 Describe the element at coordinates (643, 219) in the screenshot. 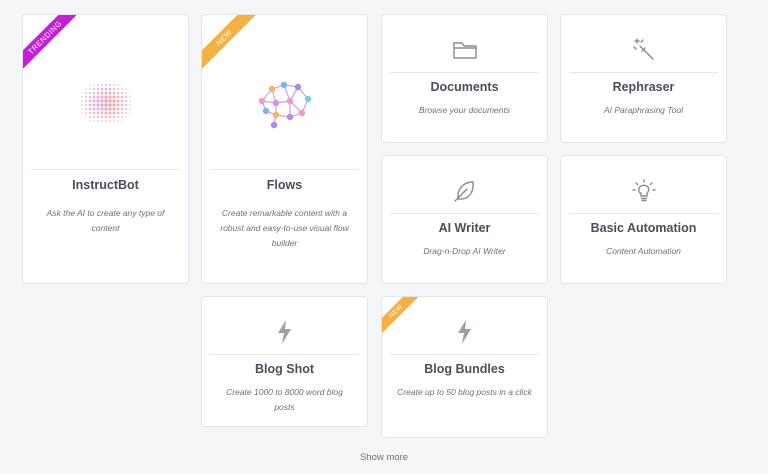

I see `card-basic-automation: Basic Automation Content Automation` at that location.